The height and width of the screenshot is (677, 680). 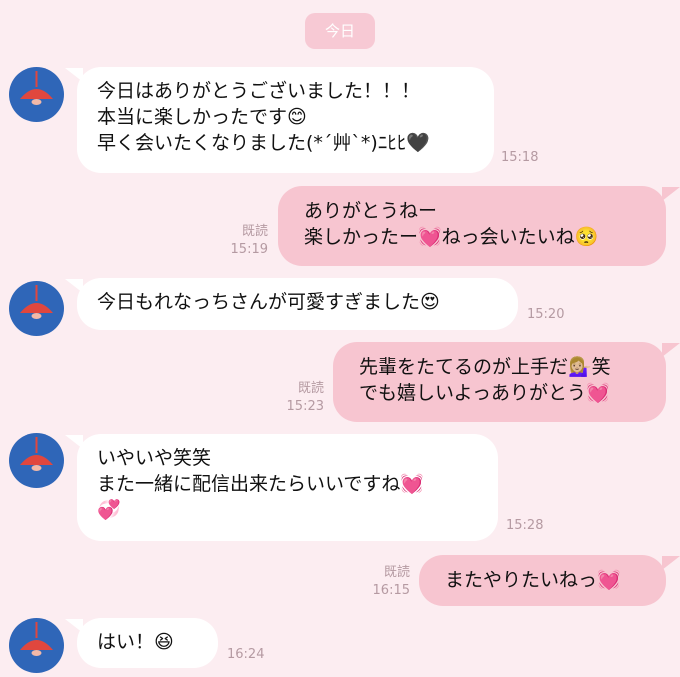 I want to click on message-bubble-incoming: 今日もれなっちさんが可愛すぎました😍, so click(x=297, y=304).